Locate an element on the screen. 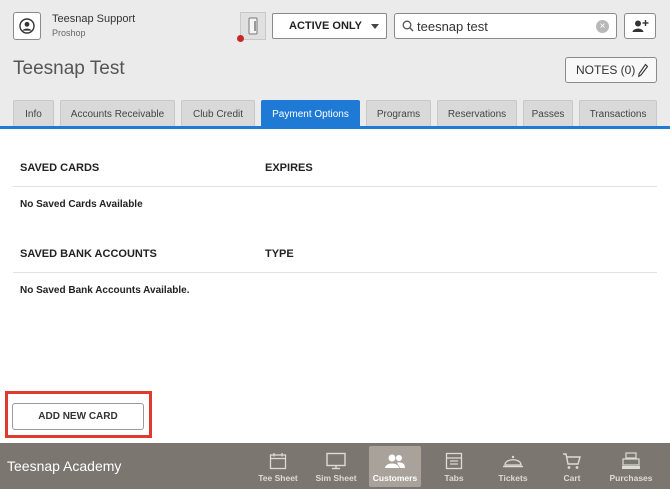 The width and height of the screenshot is (670, 489). nav-label: Tabs is located at coordinates (454, 478).